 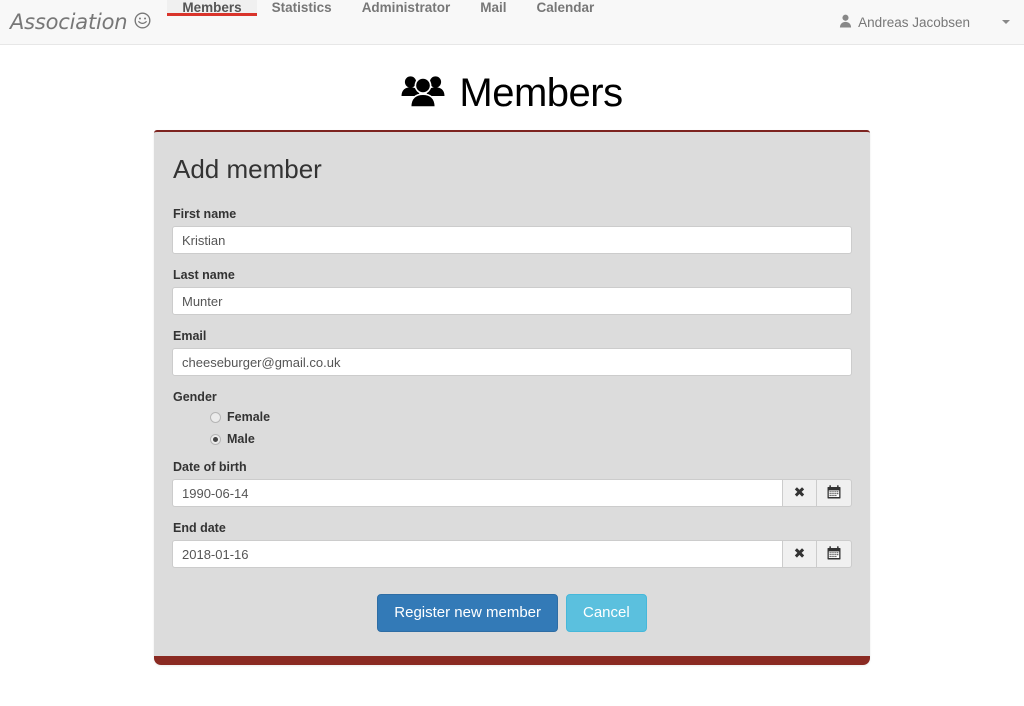 I want to click on label-email: Email, so click(x=190, y=336).